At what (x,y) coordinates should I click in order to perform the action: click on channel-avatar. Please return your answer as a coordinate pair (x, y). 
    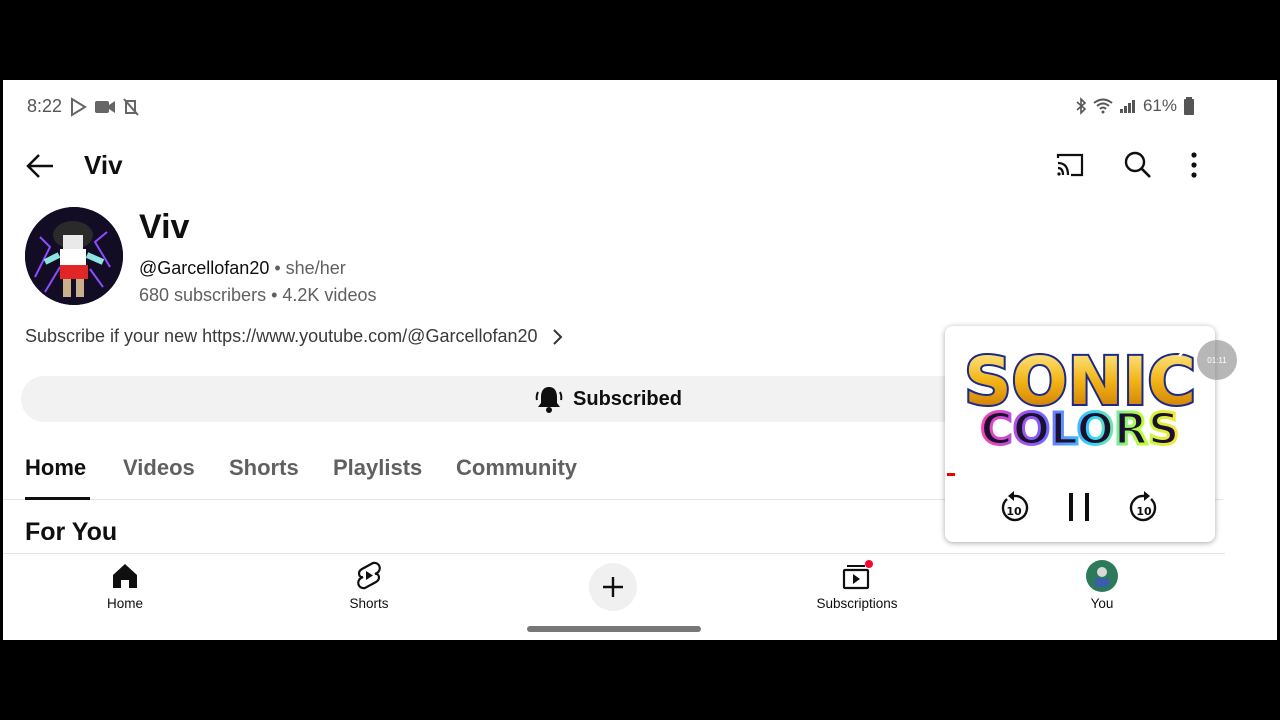
    Looking at the image, I should click on (74, 256).